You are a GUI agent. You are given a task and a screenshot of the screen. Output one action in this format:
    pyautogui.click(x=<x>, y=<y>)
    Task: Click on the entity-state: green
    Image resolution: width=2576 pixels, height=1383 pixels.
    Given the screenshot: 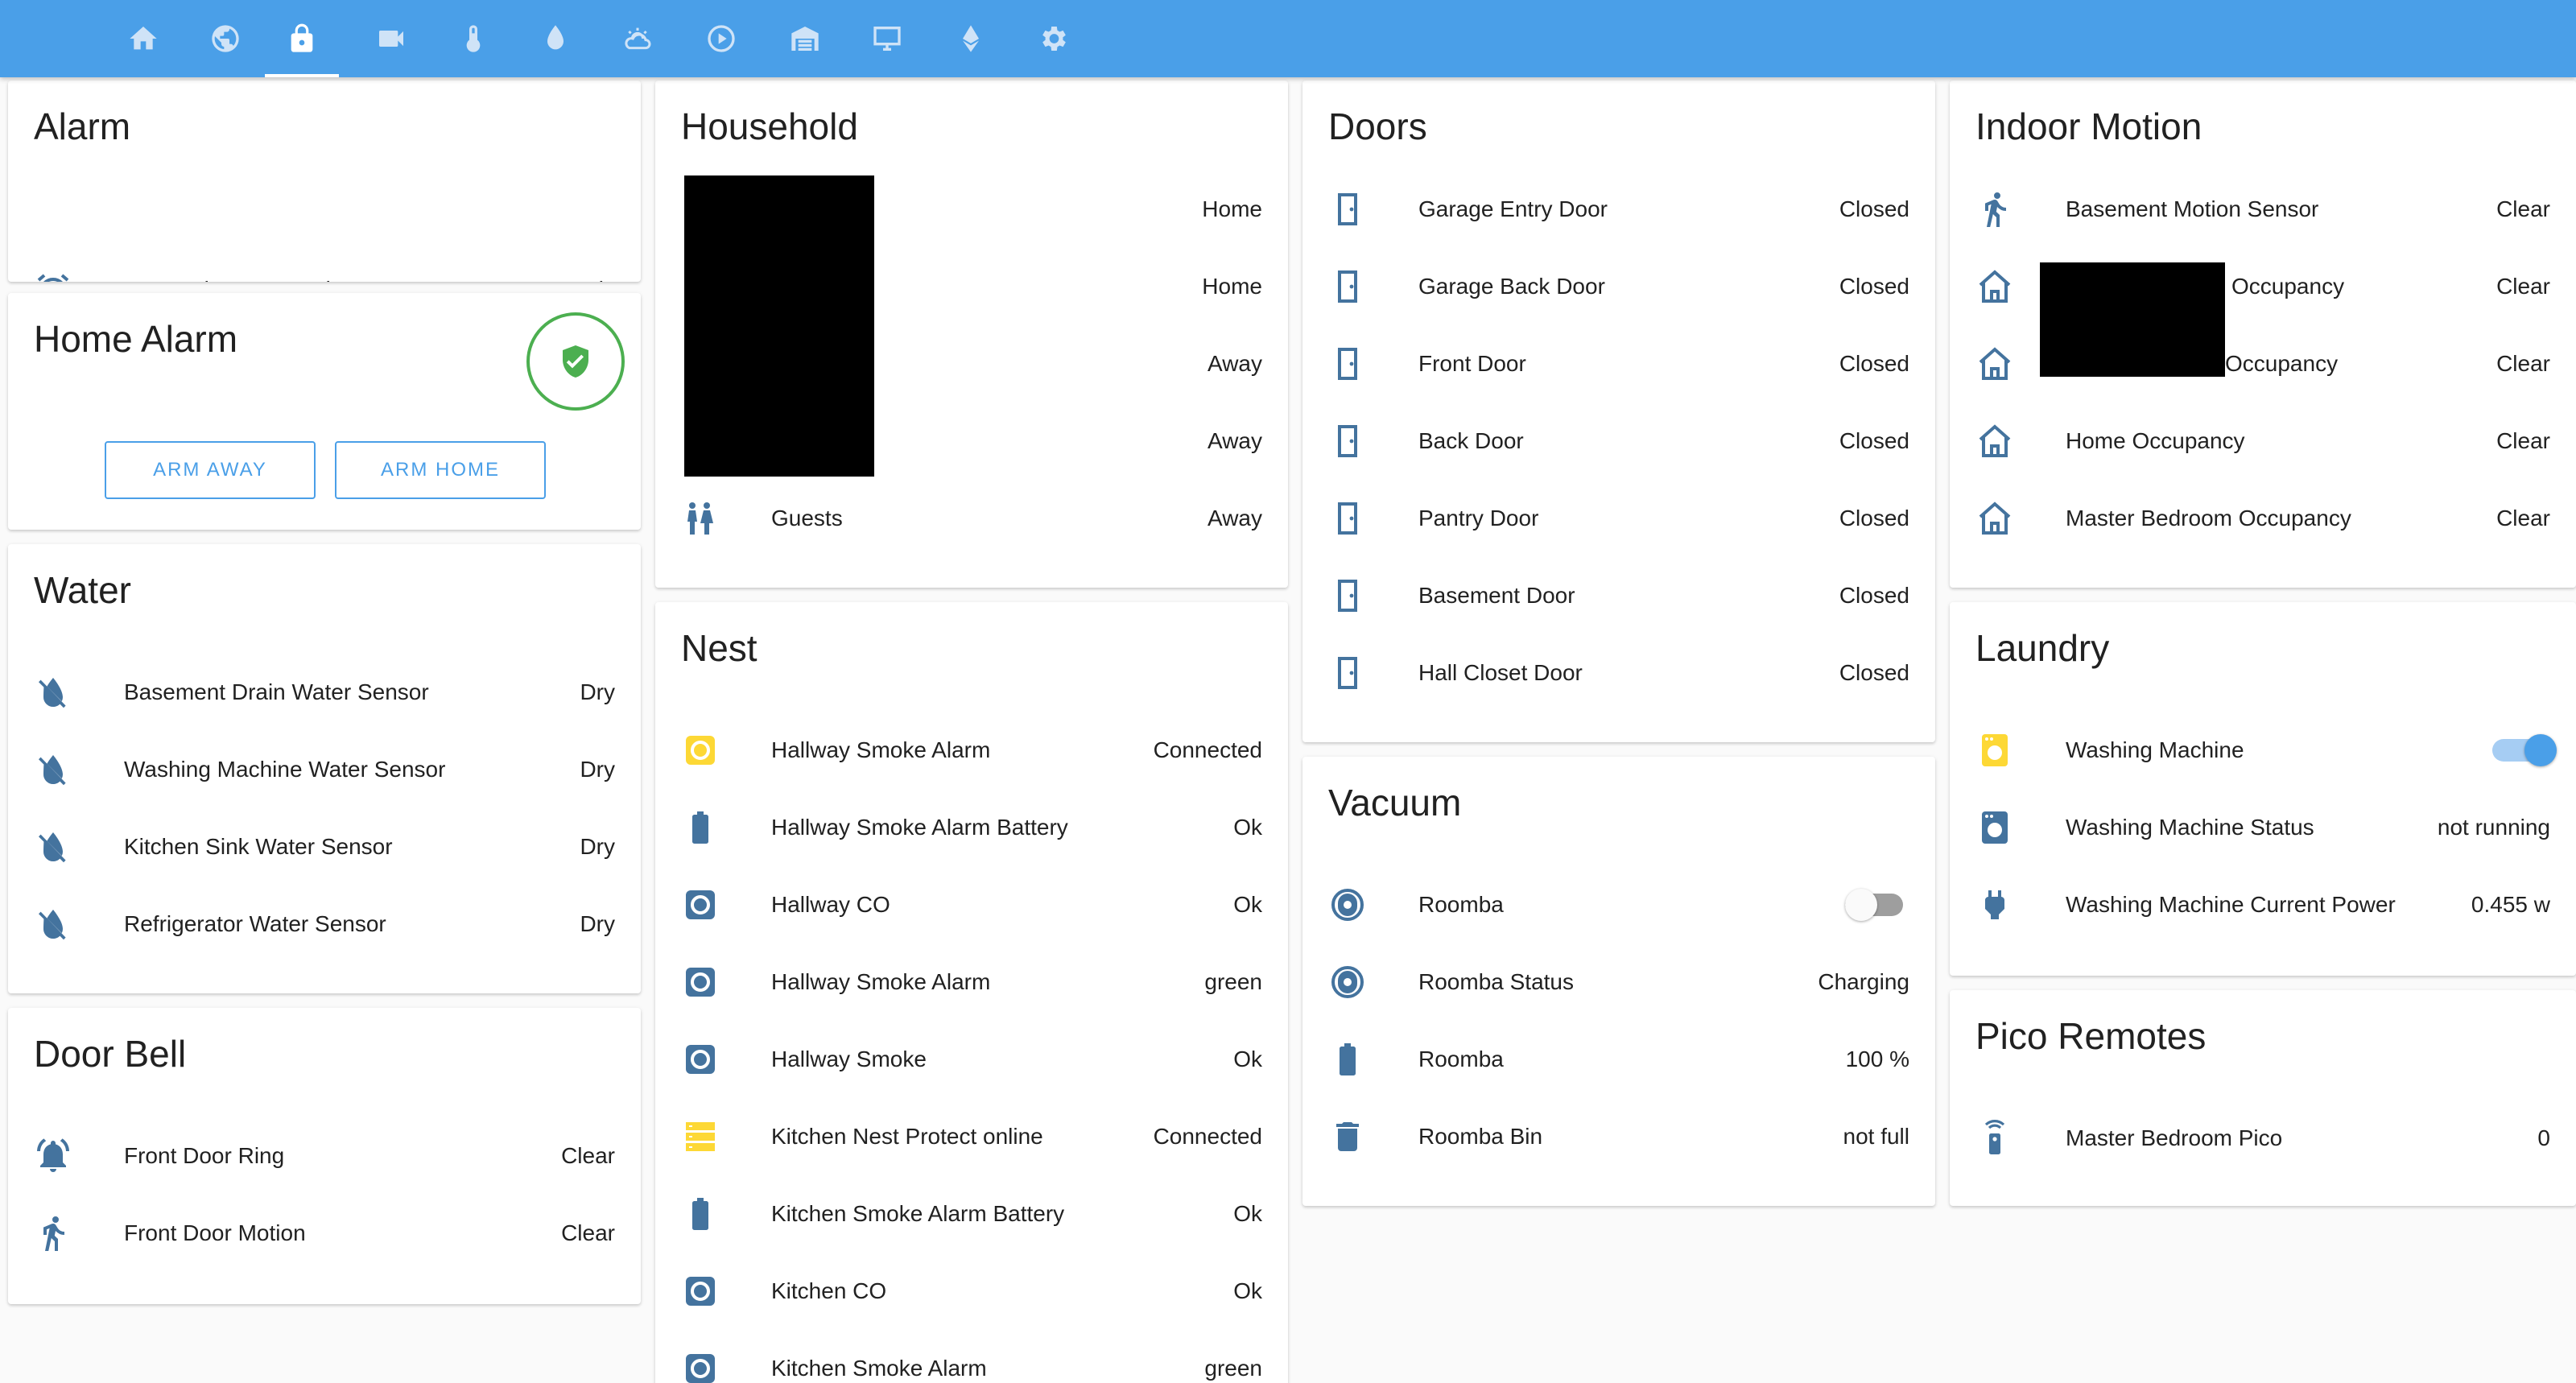 What is the action you would take?
    pyautogui.click(x=1233, y=981)
    